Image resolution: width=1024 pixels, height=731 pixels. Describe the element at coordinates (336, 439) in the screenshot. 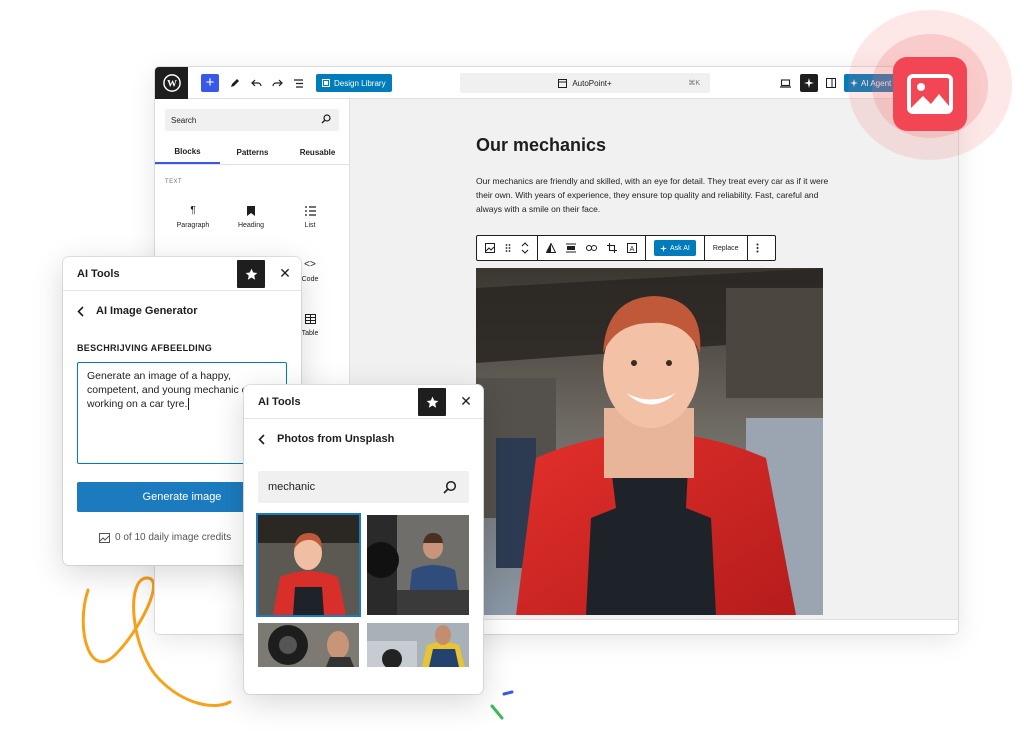

I see `panel-subtitle: Photos from Unsplash` at that location.